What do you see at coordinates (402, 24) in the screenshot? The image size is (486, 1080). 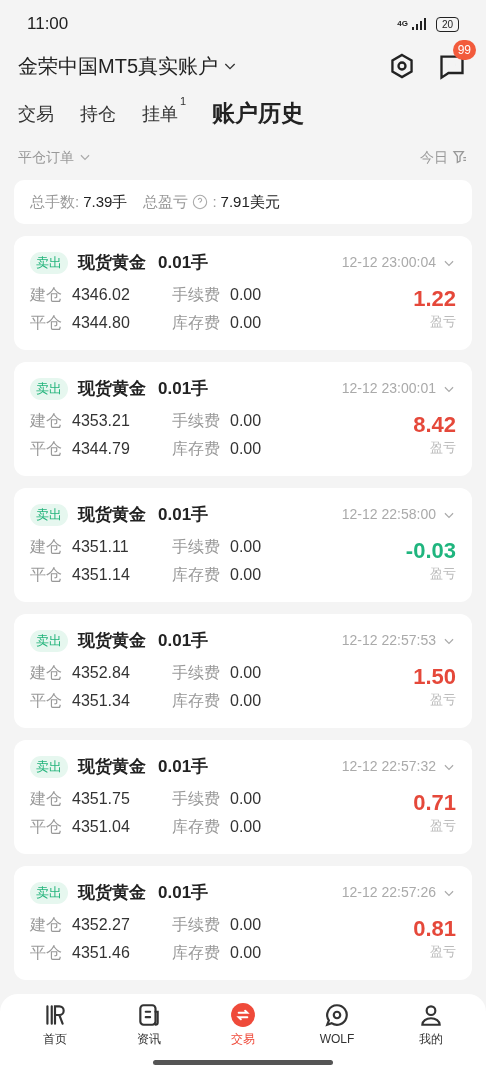 I see `network-label: 4G` at bounding box center [402, 24].